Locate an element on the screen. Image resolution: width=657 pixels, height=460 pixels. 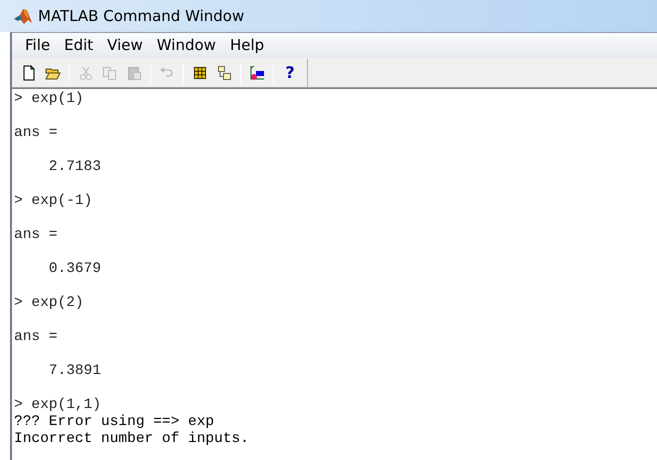
menu-item: File is located at coordinates (38, 45).